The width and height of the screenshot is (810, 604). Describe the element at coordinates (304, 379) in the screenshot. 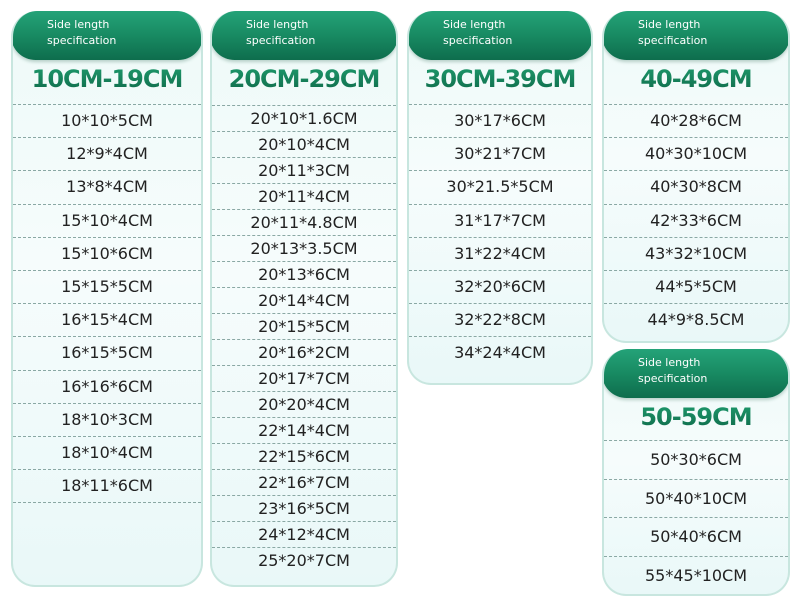

I see `size-item: 20*17*7CM` at that location.